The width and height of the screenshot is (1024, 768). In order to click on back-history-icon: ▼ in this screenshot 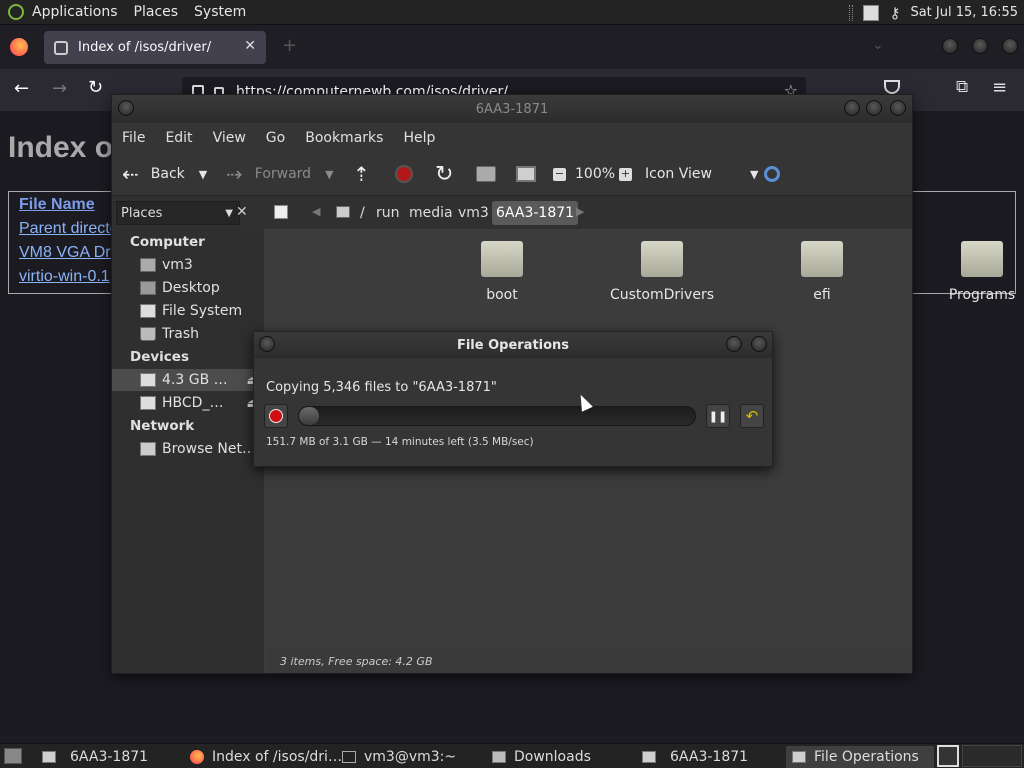, I will do `click(203, 174)`.